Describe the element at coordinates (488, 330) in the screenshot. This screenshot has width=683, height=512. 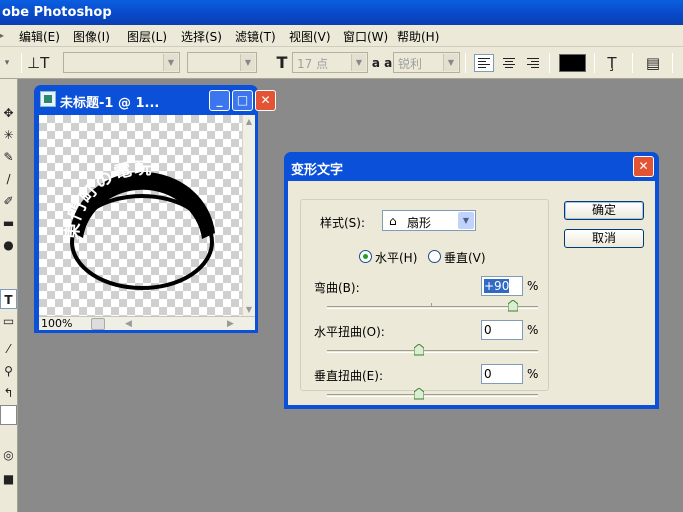
I see `h-distortion-value: 0` at that location.